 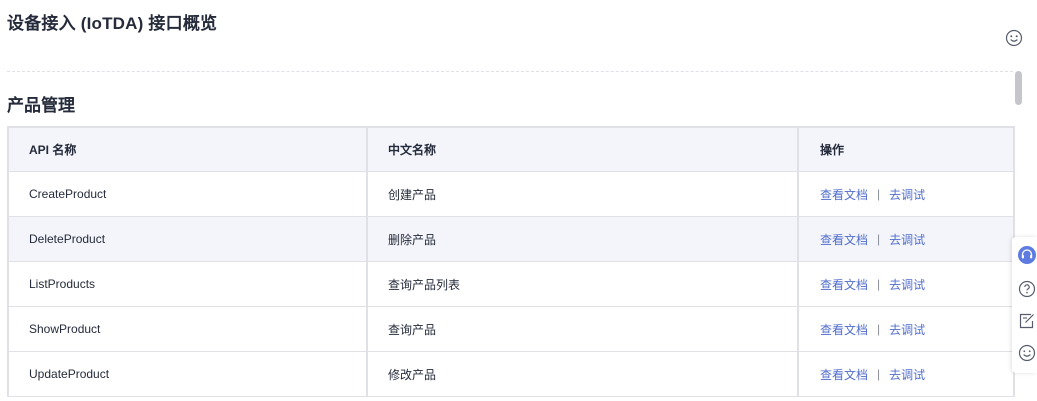 I want to click on page-title: 设备接入 (IoTDA) 接口概览, so click(x=112, y=23).